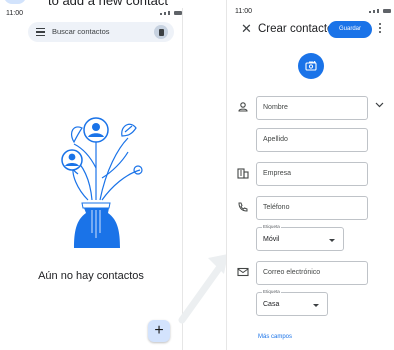 This screenshot has width=394, height=350. Describe the element at coordinates (243, 107) in the screenshot. I see `person-icon` at that location.